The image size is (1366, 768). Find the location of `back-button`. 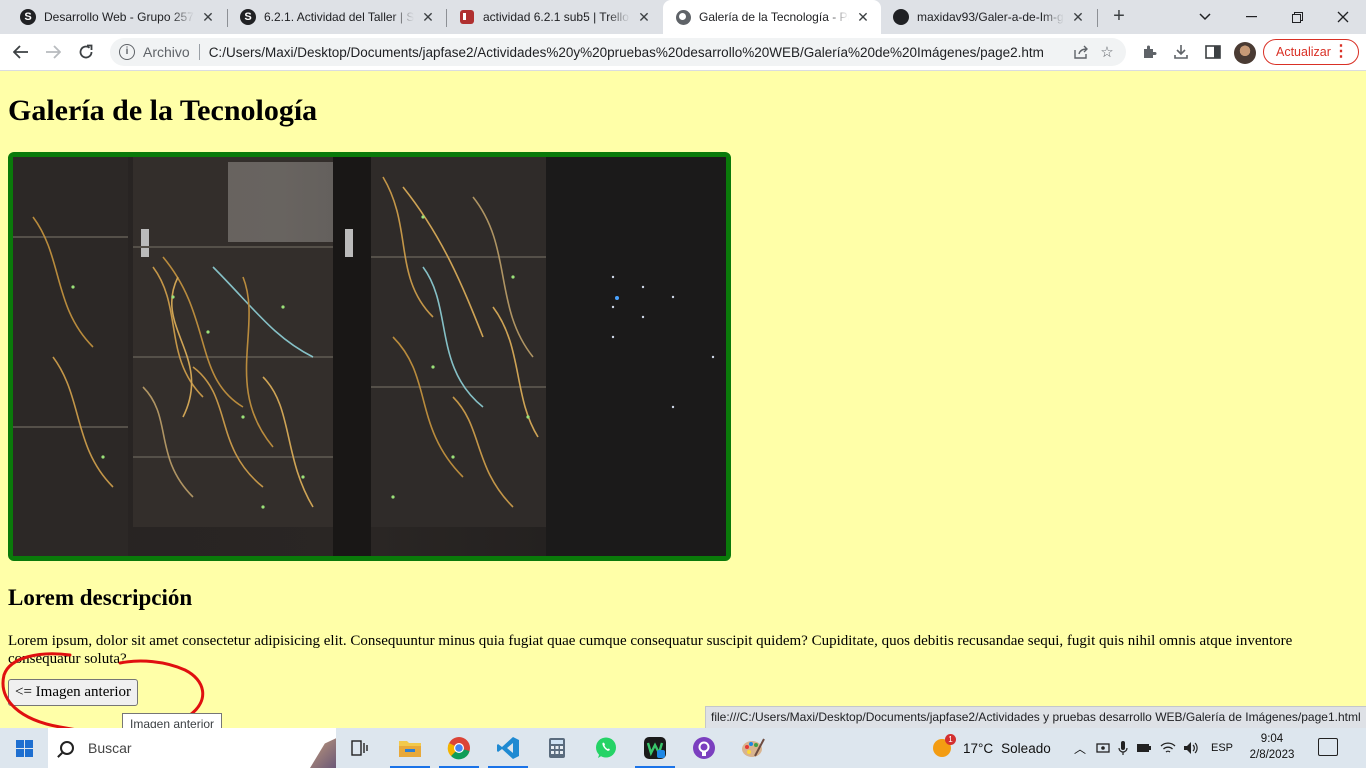

back-button is located at coordinates (21, 52).